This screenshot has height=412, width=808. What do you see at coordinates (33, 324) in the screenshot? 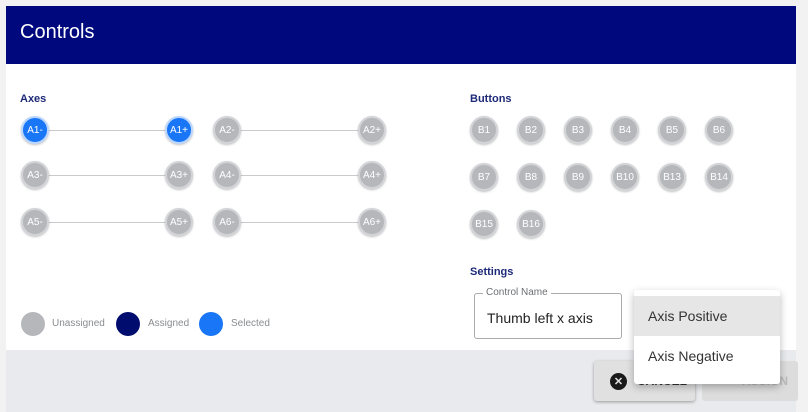
I see `legend-unassigned-swatch` at bounding box center [33, 324].